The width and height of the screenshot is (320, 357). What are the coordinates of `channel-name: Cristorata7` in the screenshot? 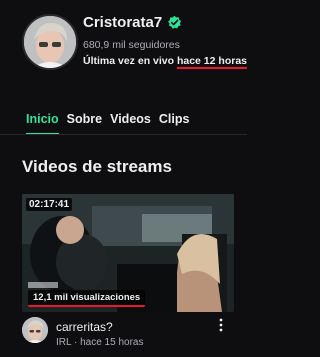 It's located at (132, 22).